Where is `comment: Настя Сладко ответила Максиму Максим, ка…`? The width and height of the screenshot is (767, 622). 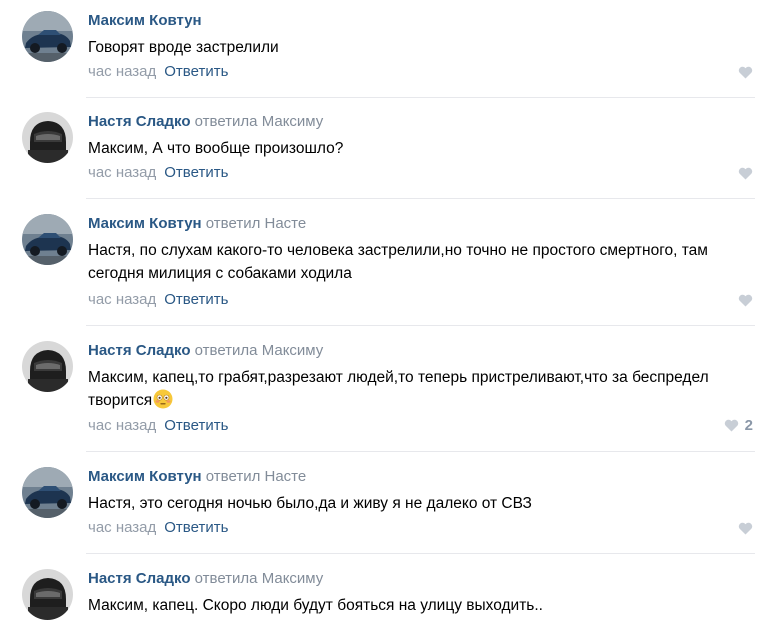 comment: Настя Сладко ответила Максиму Максим, ка… is located at coordinates (383, 590).